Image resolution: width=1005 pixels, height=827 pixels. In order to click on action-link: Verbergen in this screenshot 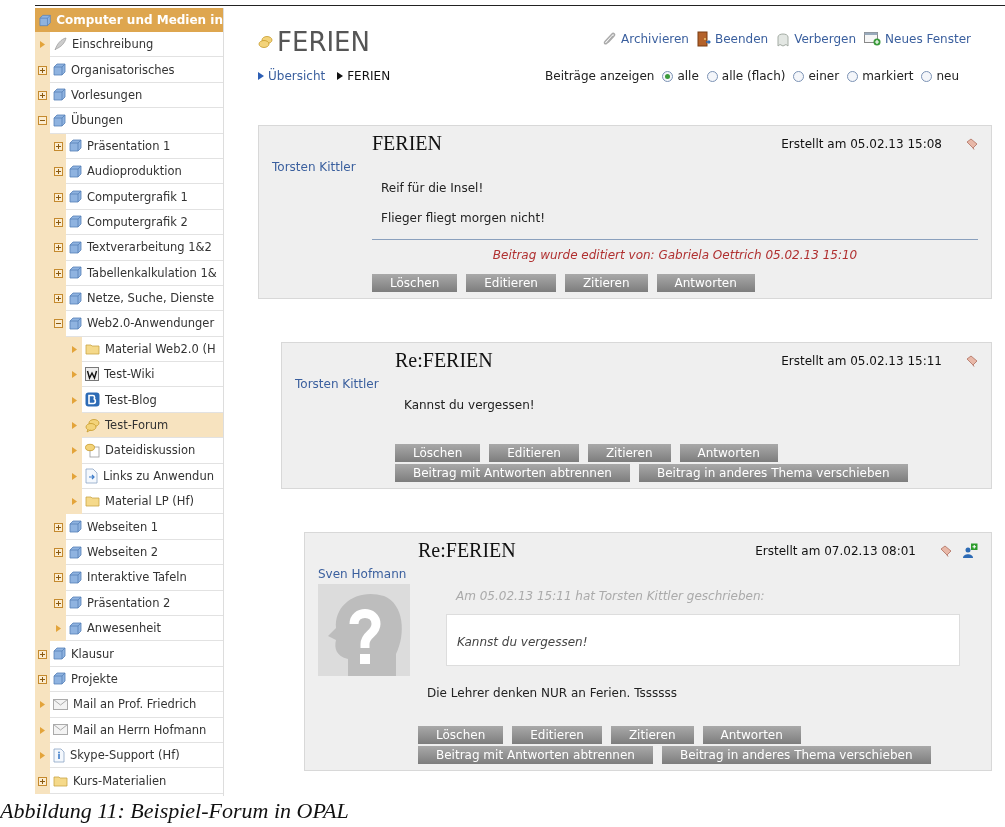, I will do `click(825, 39)`.